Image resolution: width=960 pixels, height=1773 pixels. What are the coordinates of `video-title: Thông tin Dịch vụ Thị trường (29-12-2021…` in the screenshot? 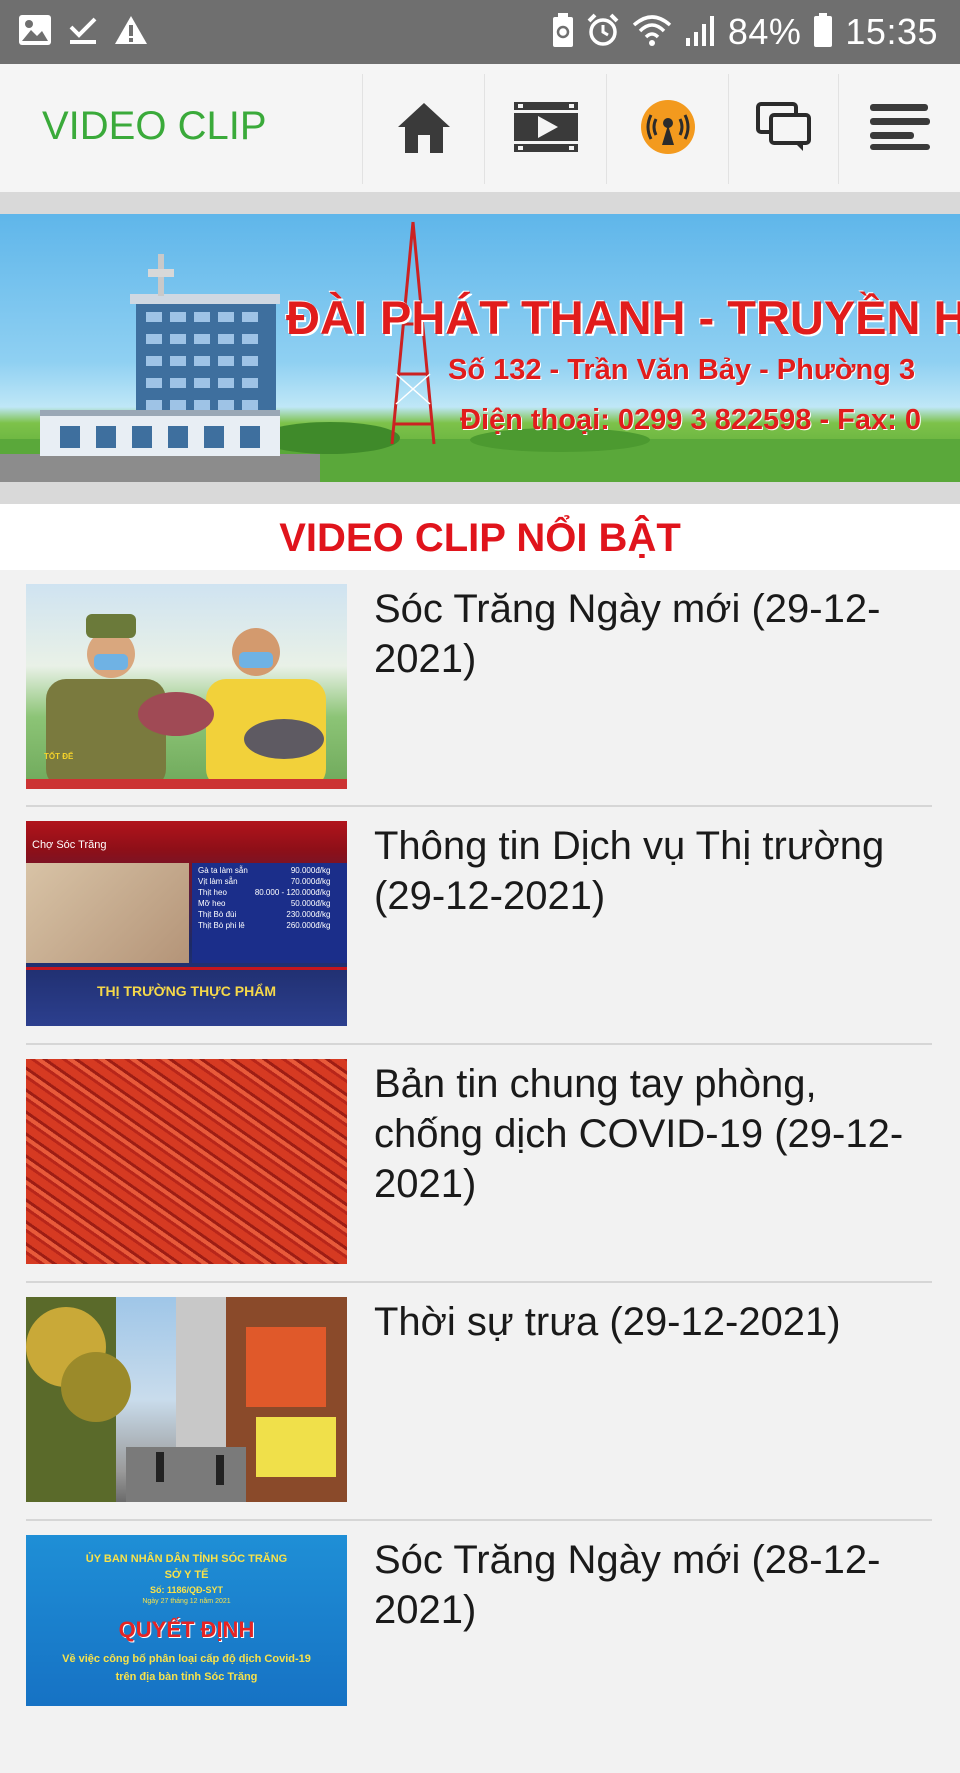 It's located at (654, 871).